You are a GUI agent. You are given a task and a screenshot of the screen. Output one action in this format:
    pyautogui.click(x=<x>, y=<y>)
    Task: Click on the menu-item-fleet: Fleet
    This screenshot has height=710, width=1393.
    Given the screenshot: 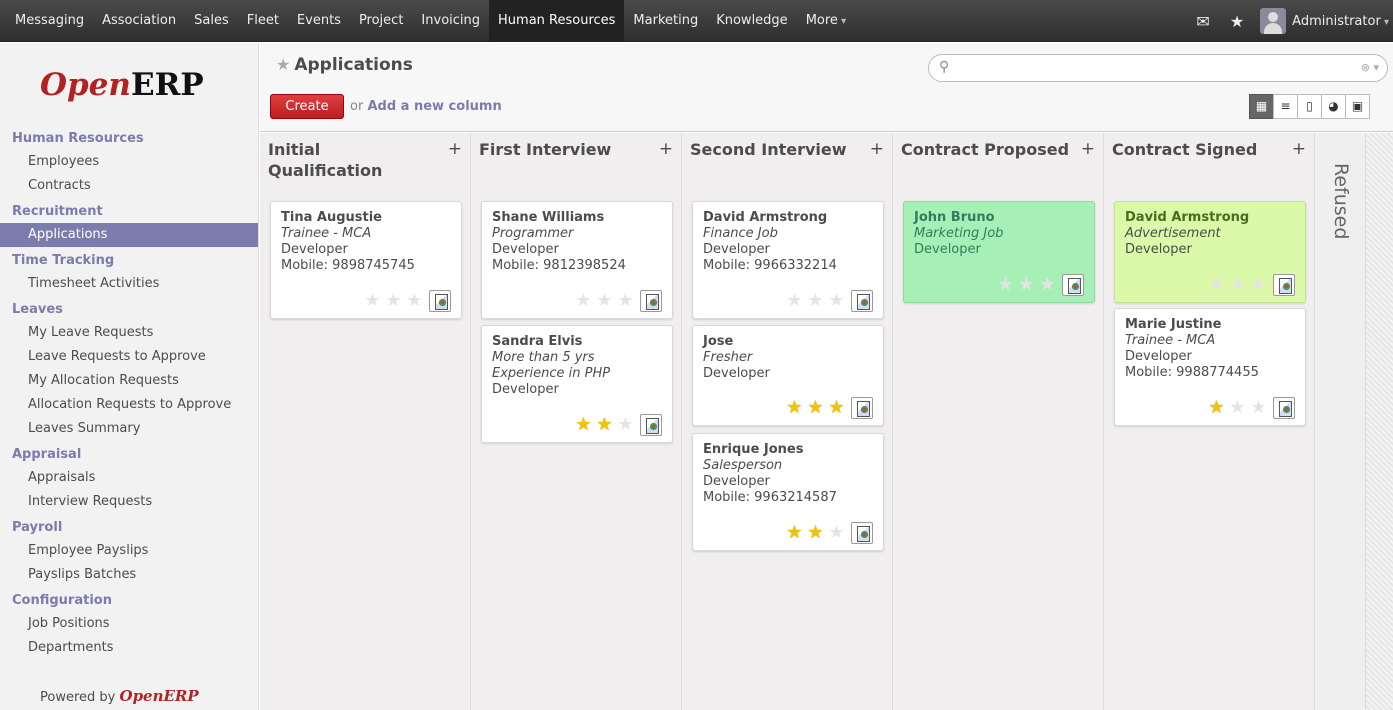 What is the action you would take?
    pyautogui.click(x=263, y=21)
    